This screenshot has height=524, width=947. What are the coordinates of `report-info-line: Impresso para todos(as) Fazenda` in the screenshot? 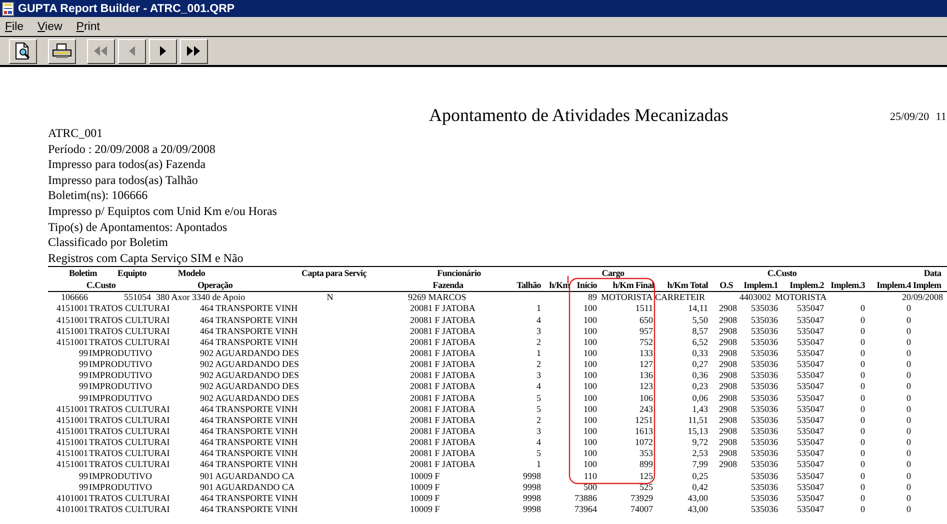 It's located at (127, 165).